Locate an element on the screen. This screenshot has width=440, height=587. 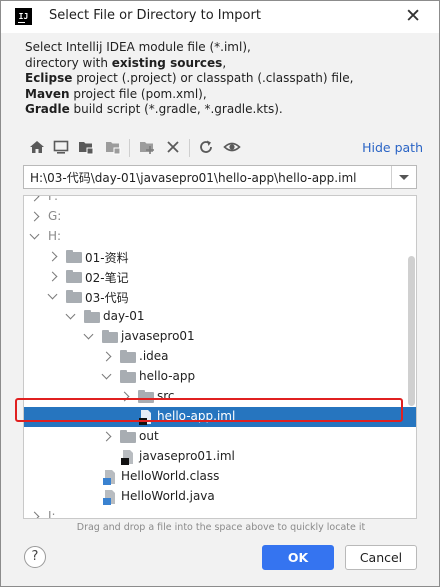
tree-row: out is located at coordinates (220, 437).